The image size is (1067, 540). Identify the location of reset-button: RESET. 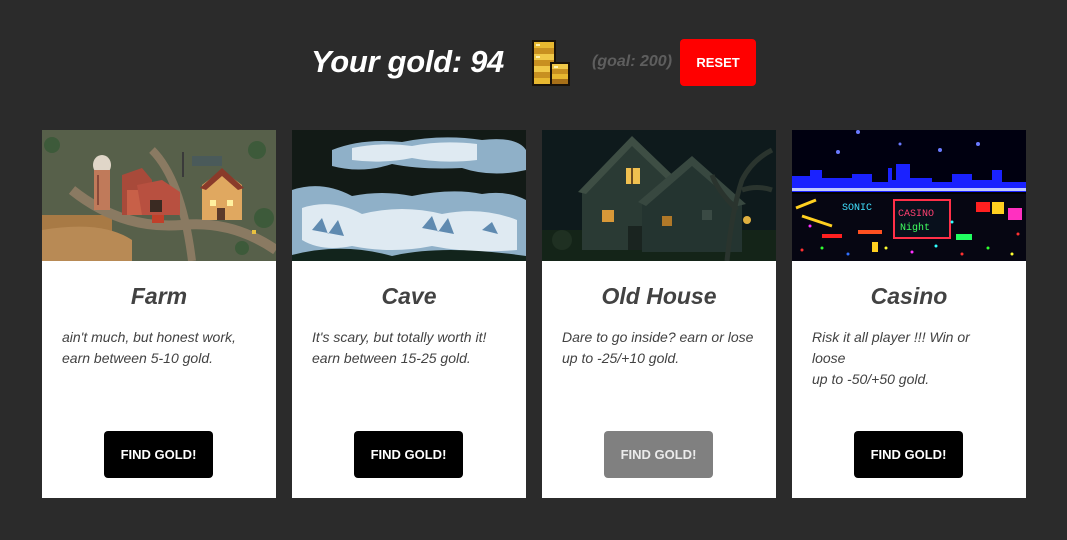
(718, 62).